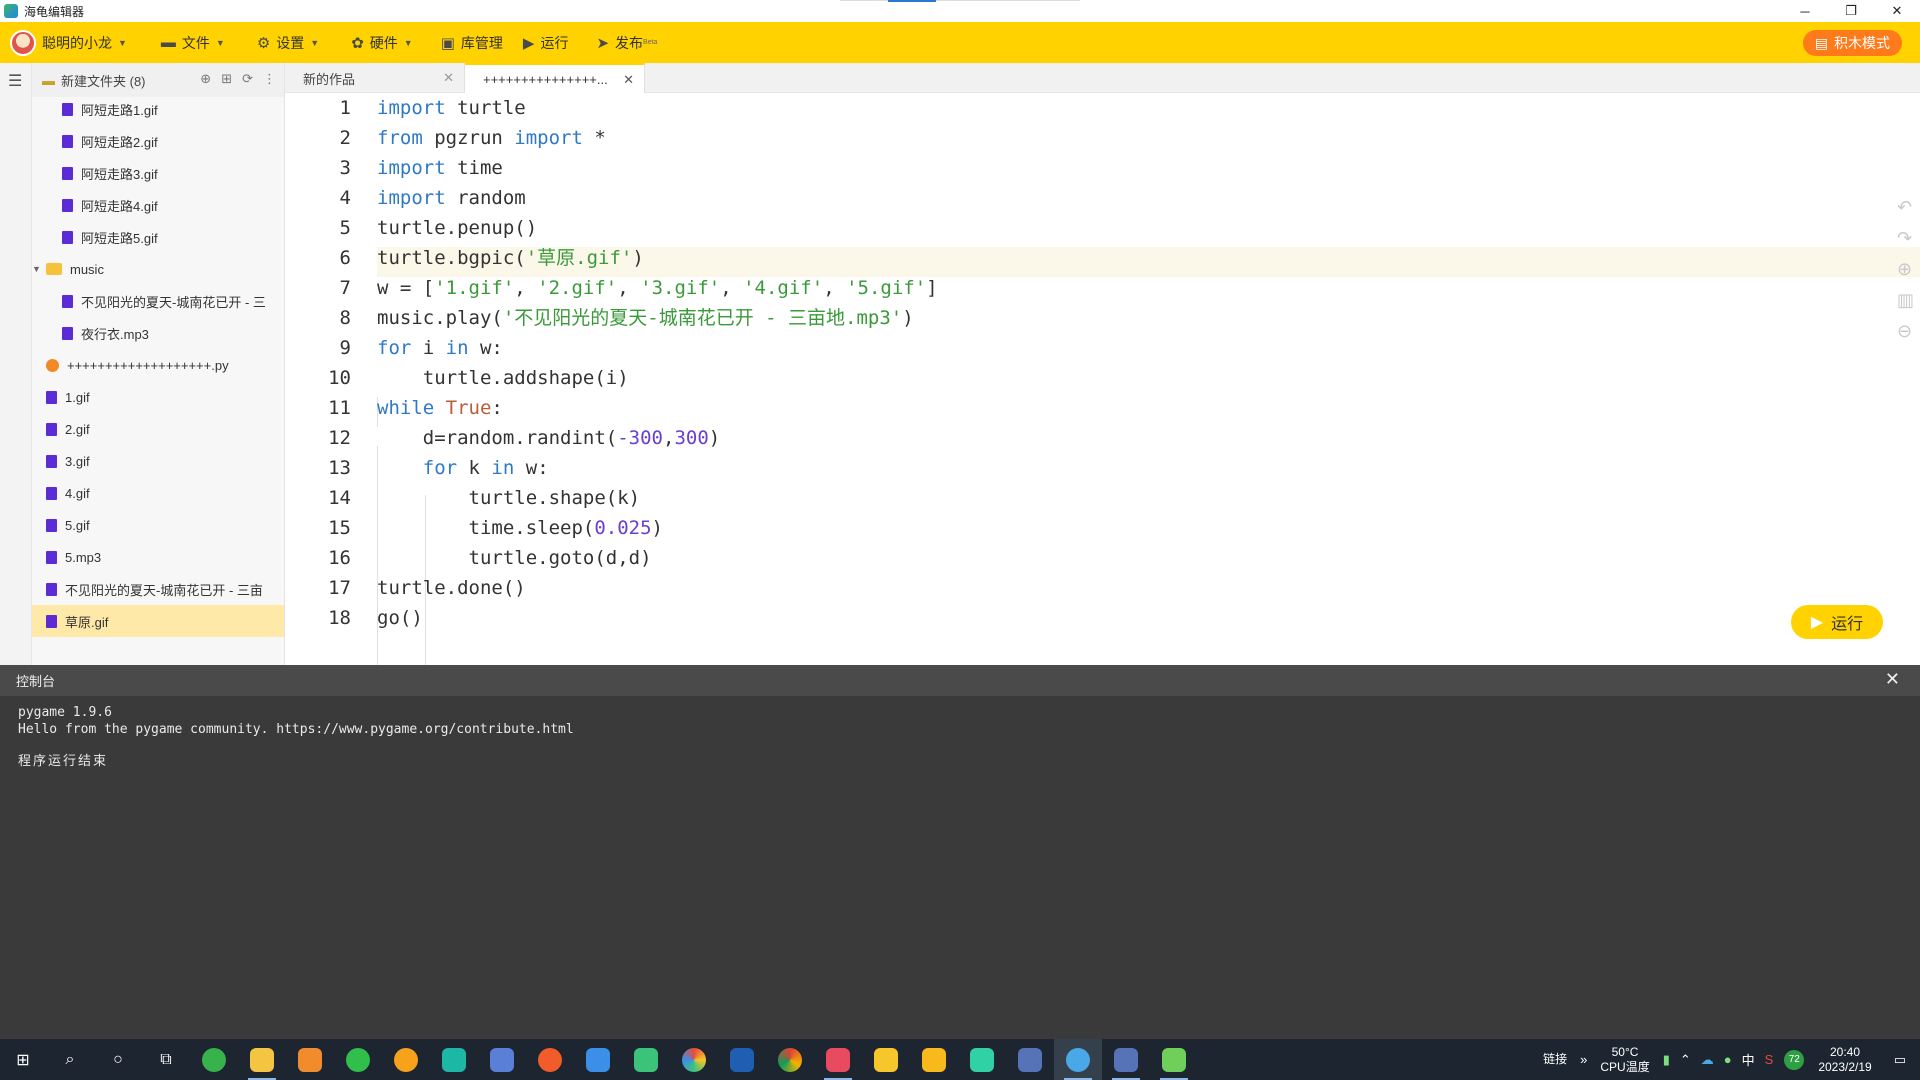 Image resolution: width=1920 pixels, height=1080 pixels. Describe the element at coordinates (158, 525) in the screenshot. I see `tree-file: 5.gif` at that location.